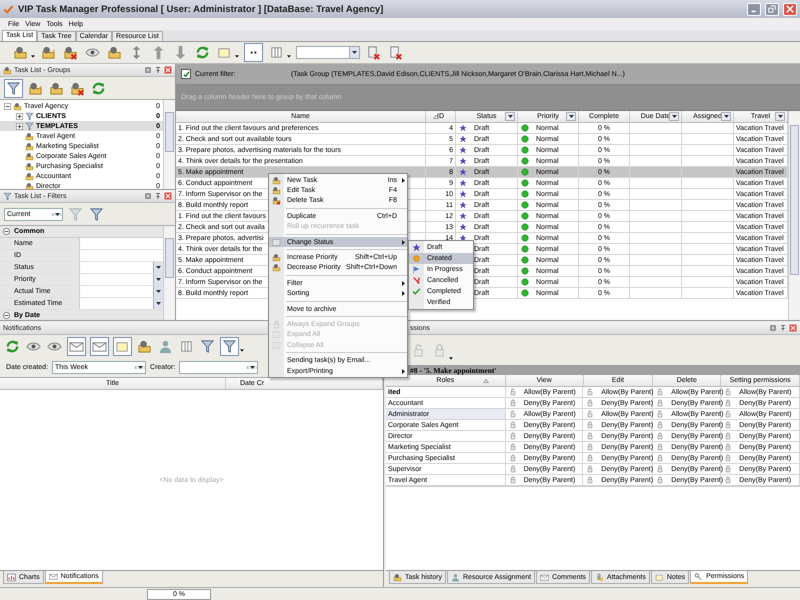 This screenshot has width=800, height=600. Describe the element at coordinates (201, 9) in the screenshot. I see `window-title: VIP Task Manager Professional [ User: Administrator ] [DataBase: Travel Agency]` at that location.